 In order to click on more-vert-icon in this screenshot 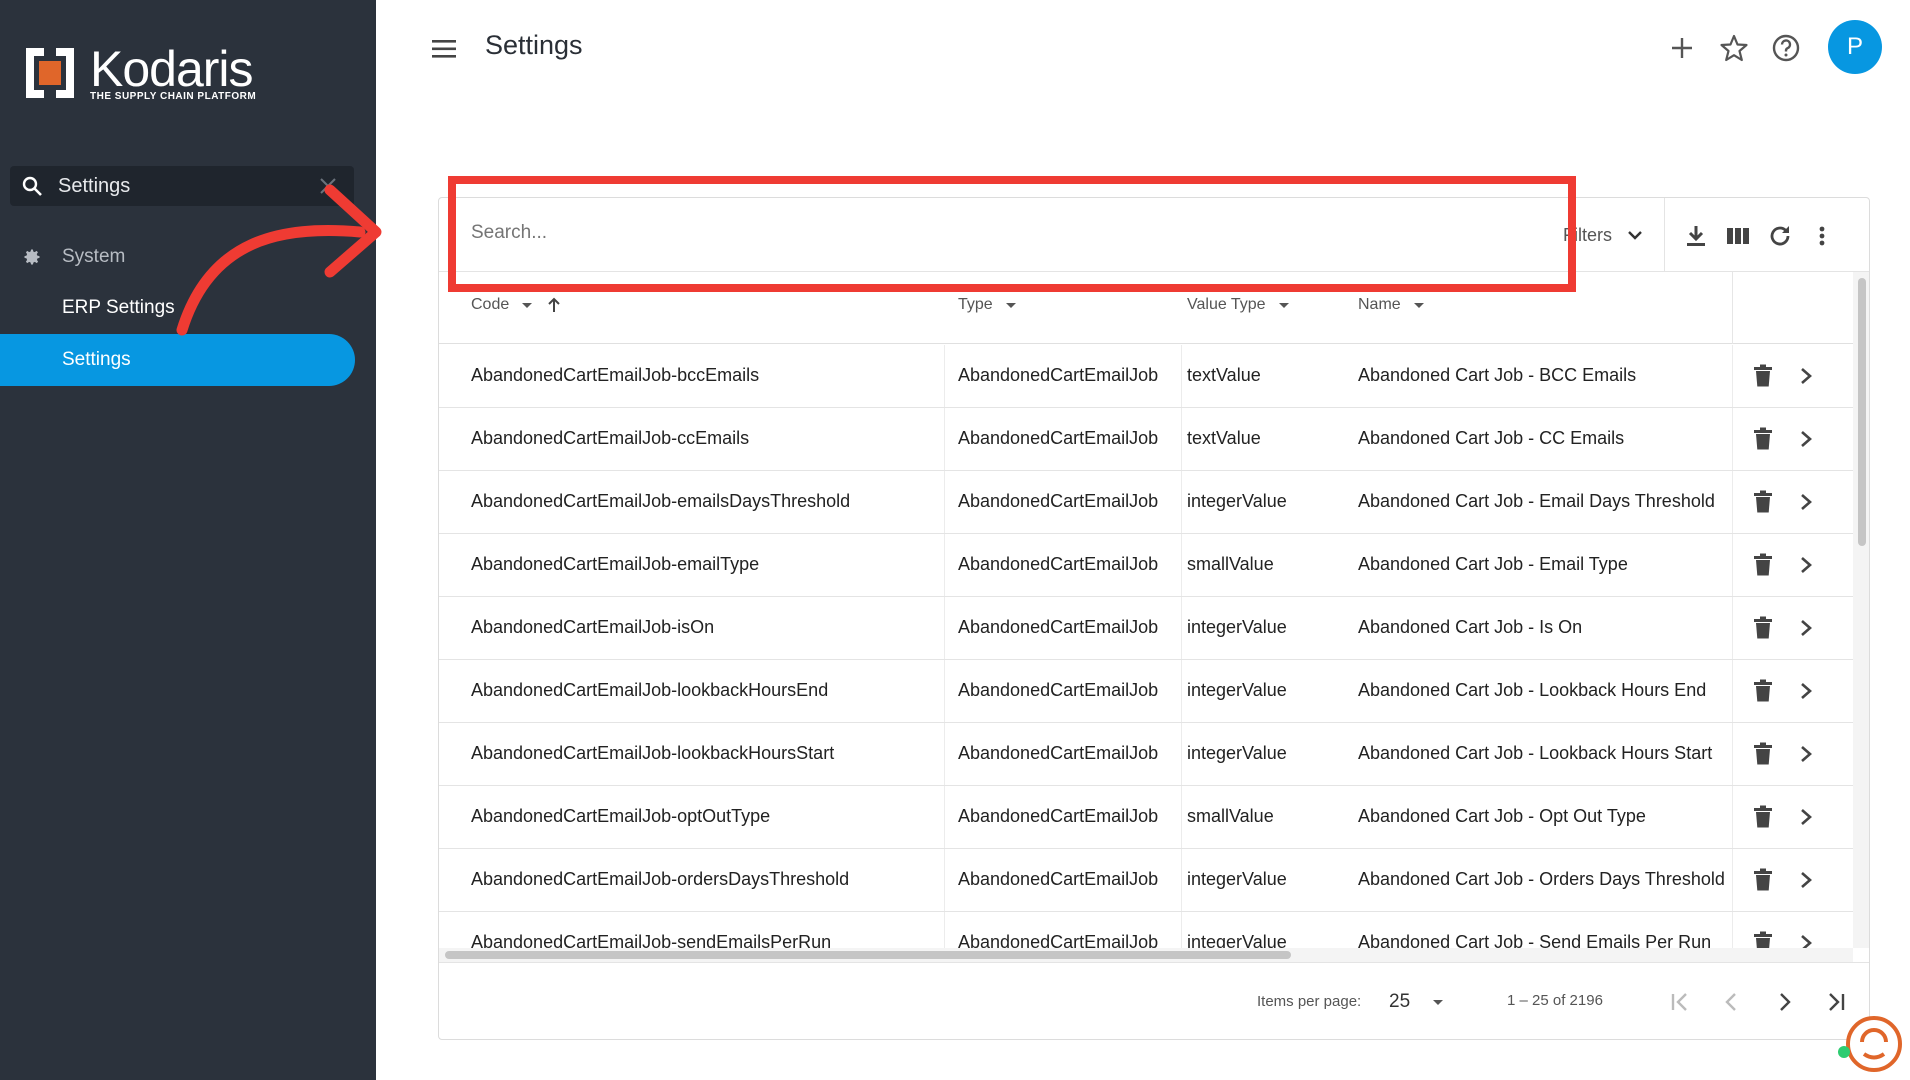, I will do `click(1822, 236)`.